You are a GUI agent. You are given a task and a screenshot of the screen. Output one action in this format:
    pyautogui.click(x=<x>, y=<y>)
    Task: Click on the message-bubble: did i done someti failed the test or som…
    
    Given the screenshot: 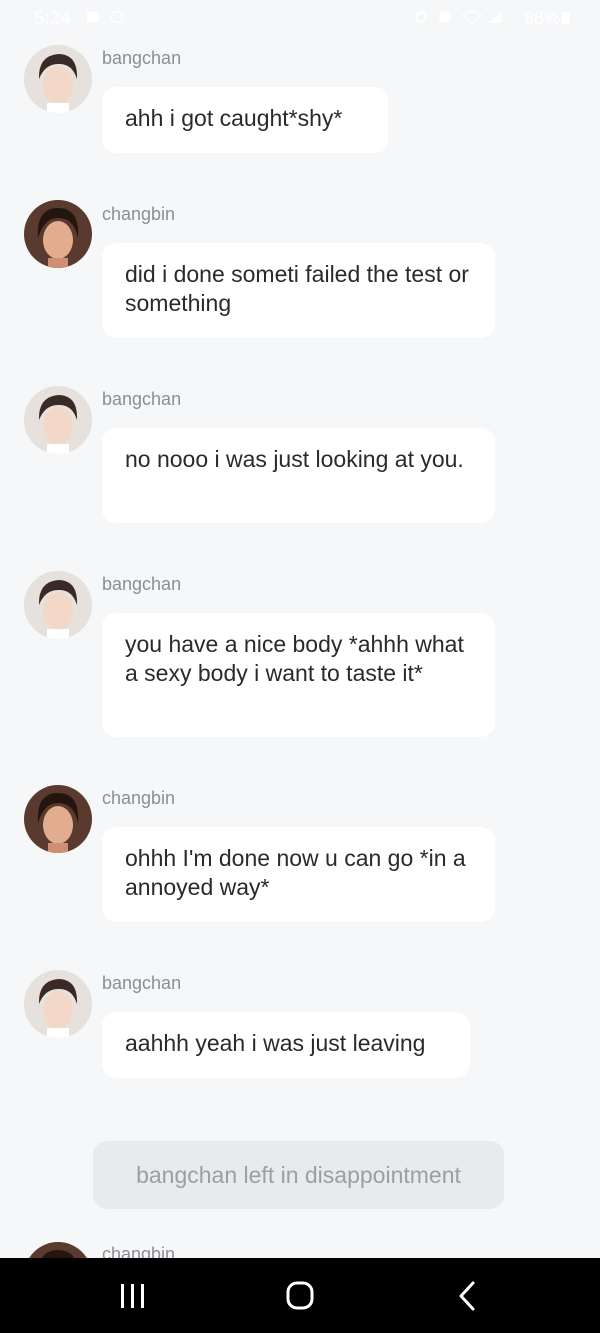 What is the action you would take?
    pyautogui.click(x=298, y=290)
    